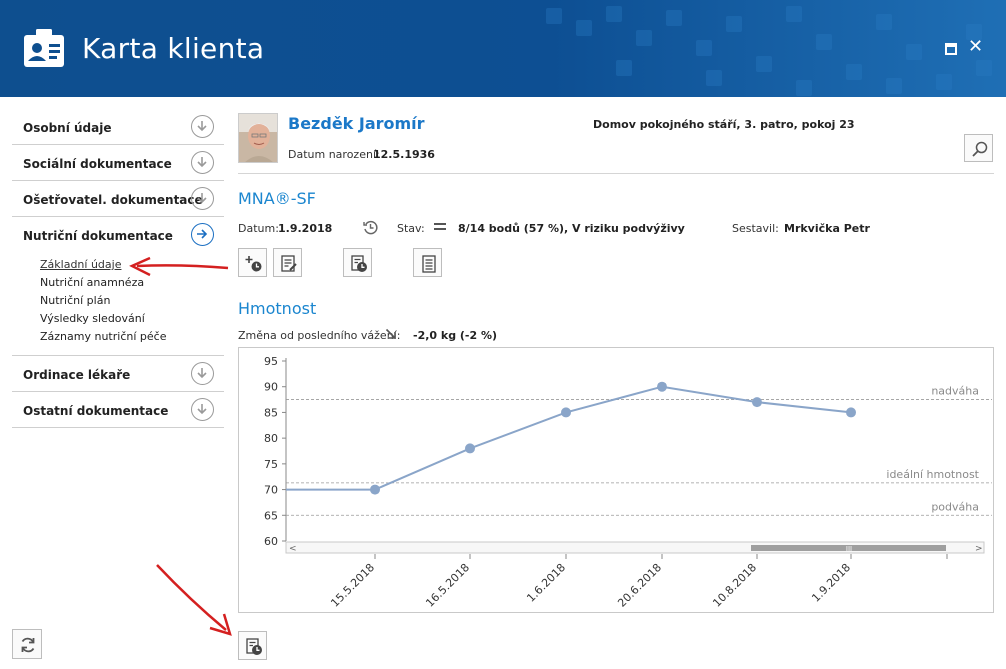  Describe the element at coordinates (955, 506) in the screenshot. I see `reference-line-label: podváha` at that location.